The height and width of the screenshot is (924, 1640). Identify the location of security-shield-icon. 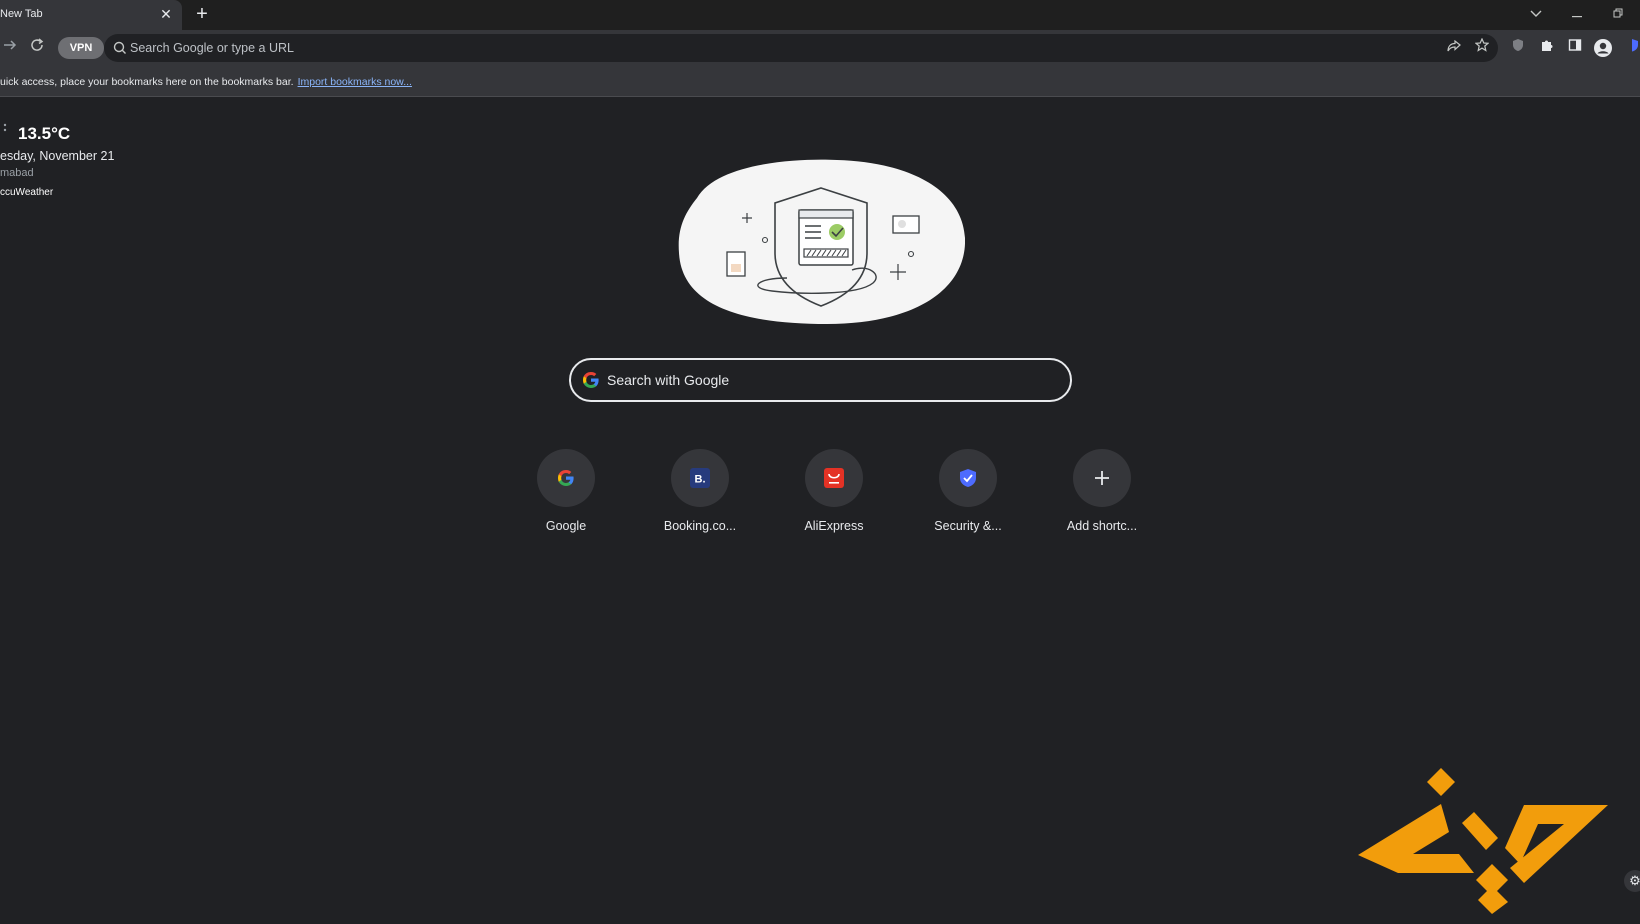
(968, 478).